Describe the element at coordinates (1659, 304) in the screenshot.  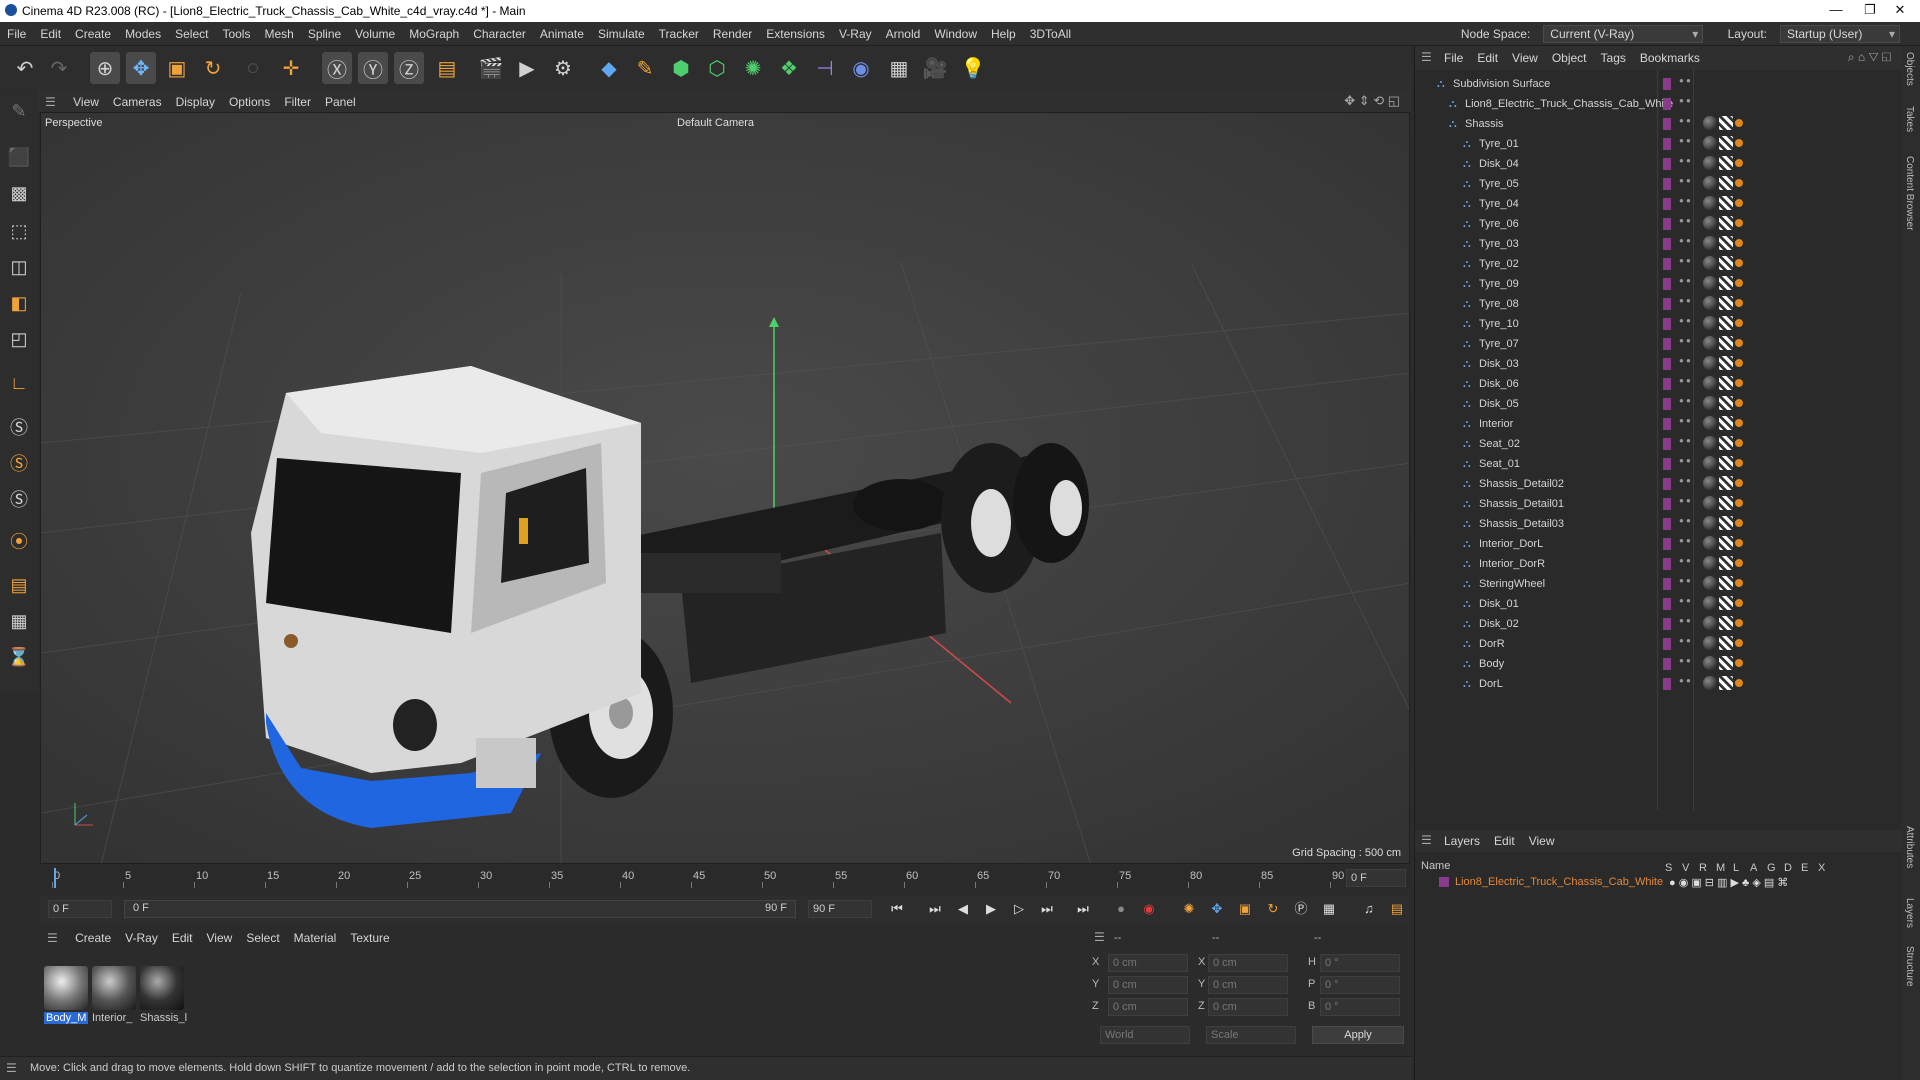
I see `object-row: ⛬ Tyre_08 ● ●` at that location.